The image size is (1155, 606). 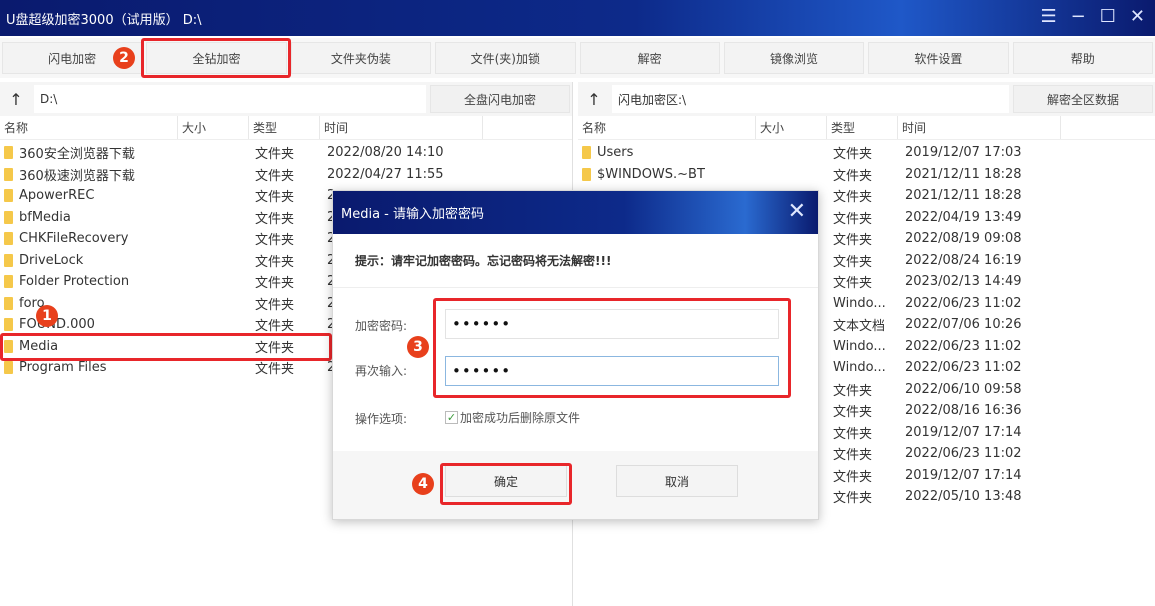 What do you see at coordinates (512, 417) in the screenshot?
I see `delete-original-option: ✓ 加密成功后删除原文件` at bounding box center [512, 417].